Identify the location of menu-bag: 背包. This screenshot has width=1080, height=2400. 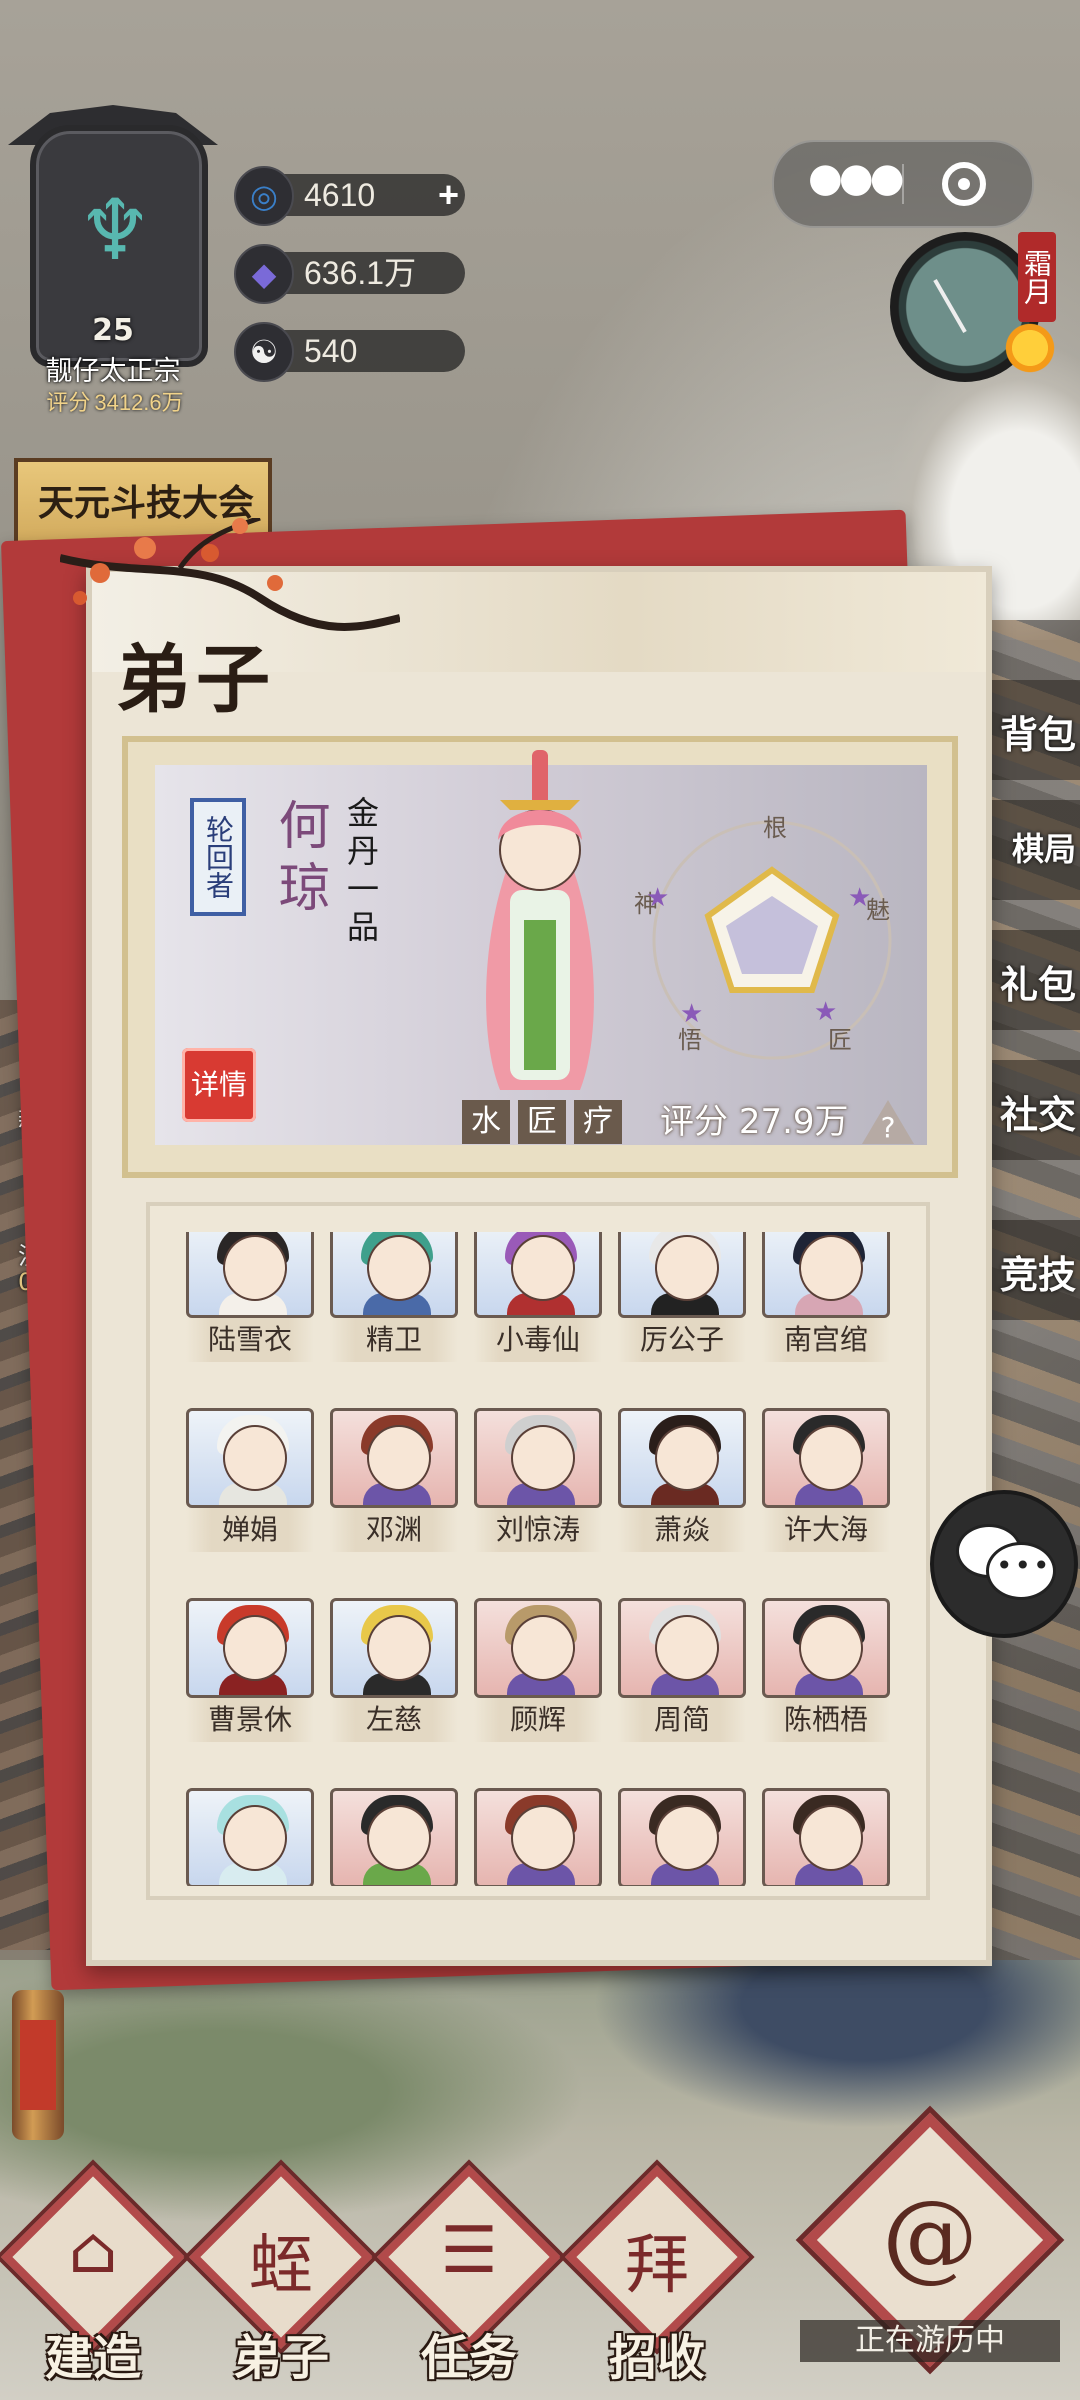
(1034, 730).